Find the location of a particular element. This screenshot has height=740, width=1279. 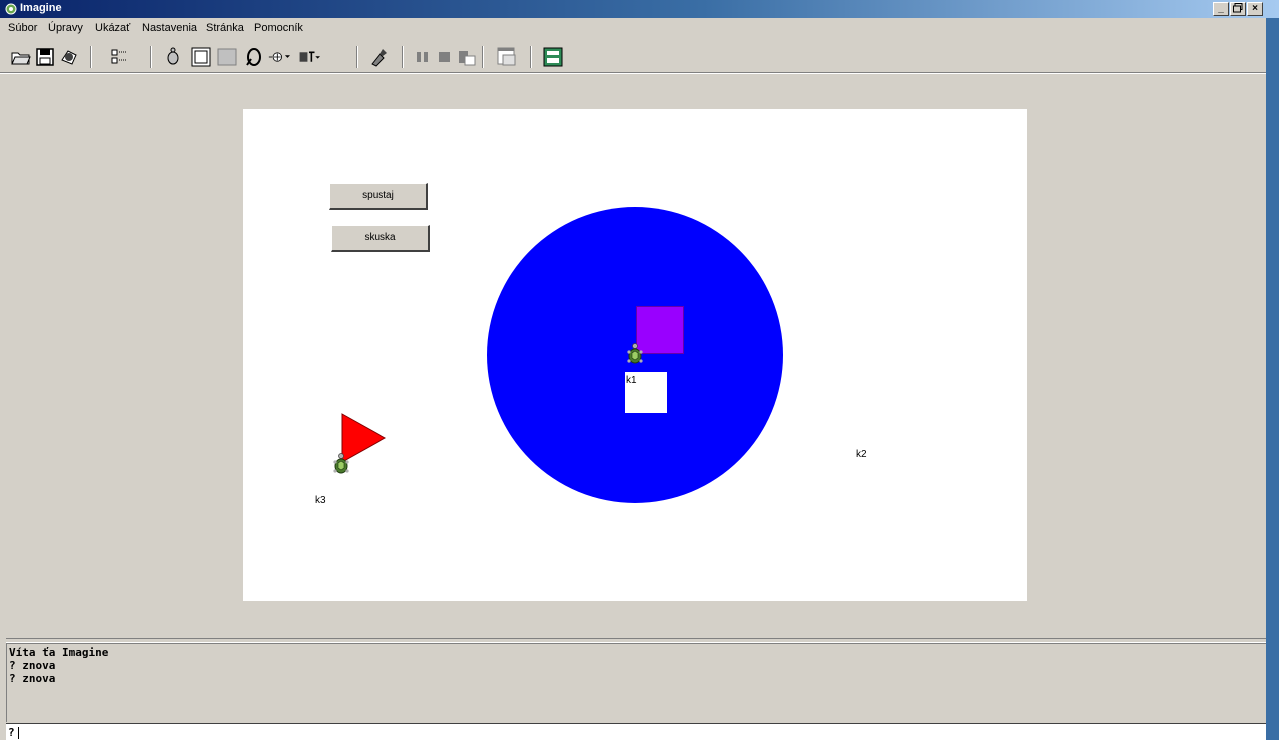

minimize-button: _ is located at coordinates (1221, 9).